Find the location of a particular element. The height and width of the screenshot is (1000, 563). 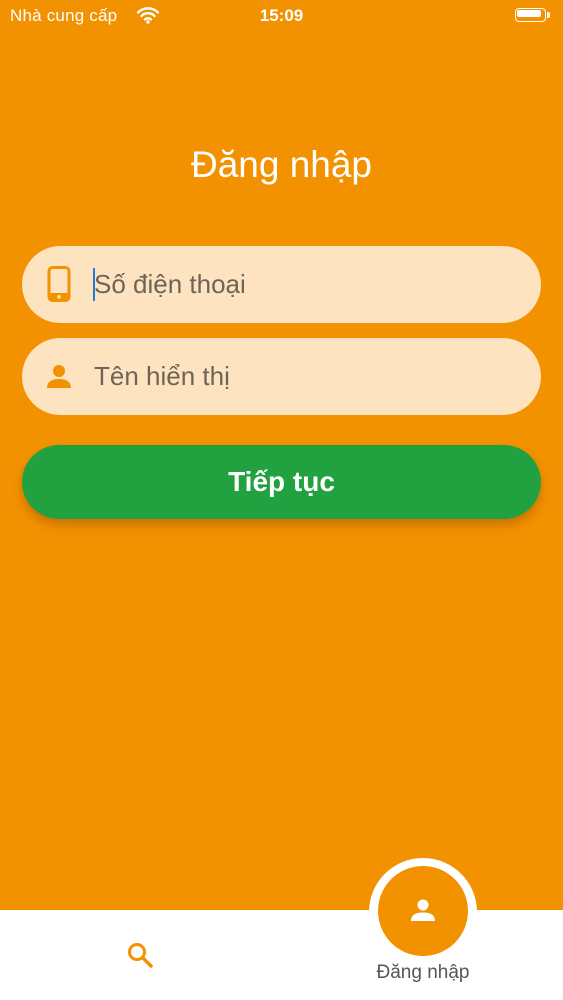

phone-field is located at coordinates (281, 284).